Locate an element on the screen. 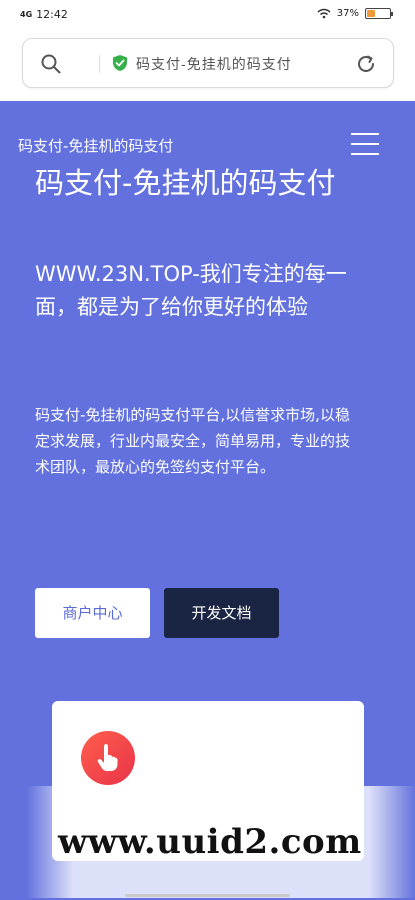  merchant-center-button: 商户中心 is located at coordinates (92, 613).